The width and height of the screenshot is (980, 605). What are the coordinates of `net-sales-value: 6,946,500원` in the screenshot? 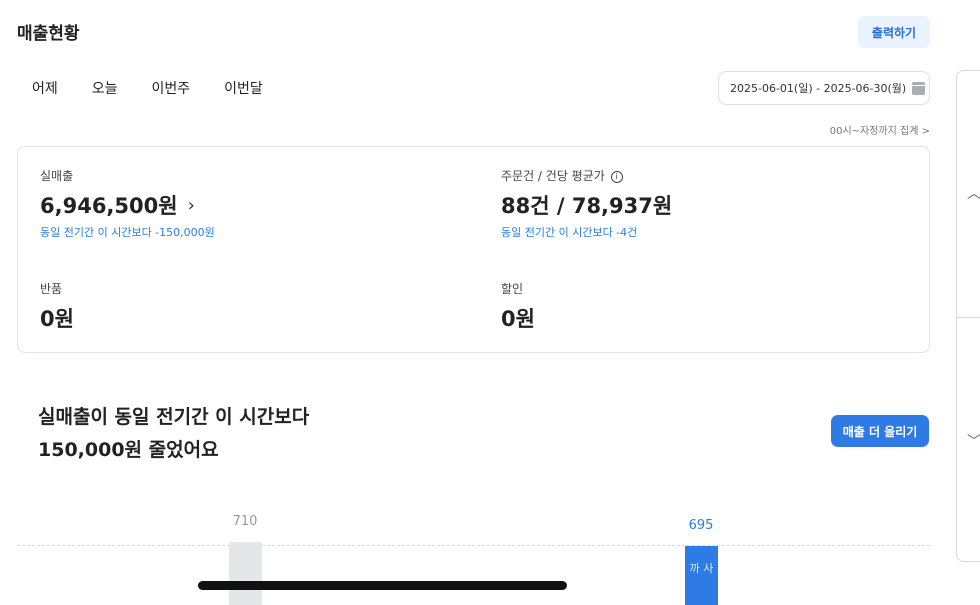 It's located at (109, 206).